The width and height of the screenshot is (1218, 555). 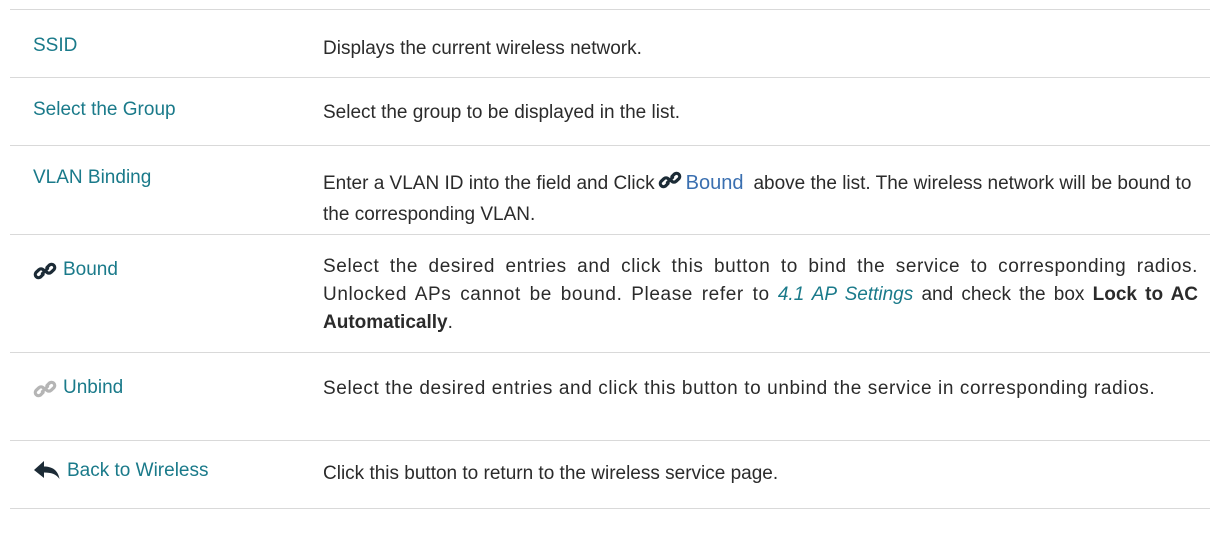 What do you see at coordinates (450, 322) in the screenshot?
I see `description-text: .` at bounding box center [450, 322].